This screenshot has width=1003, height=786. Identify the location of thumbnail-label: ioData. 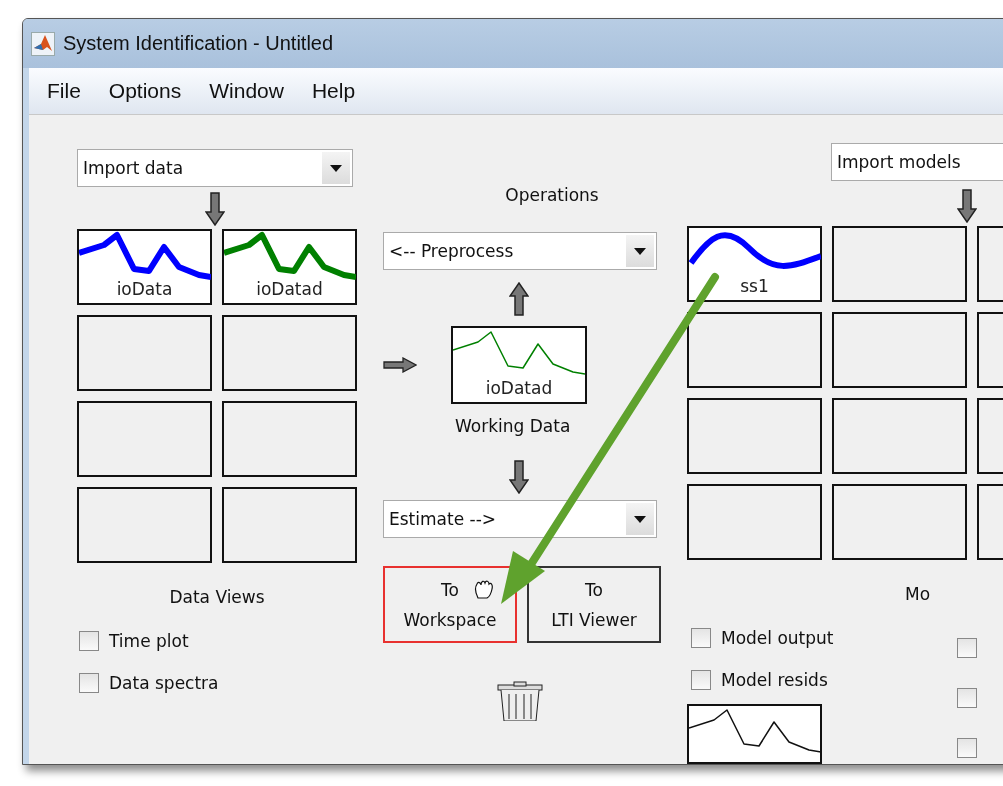
(144, 289).